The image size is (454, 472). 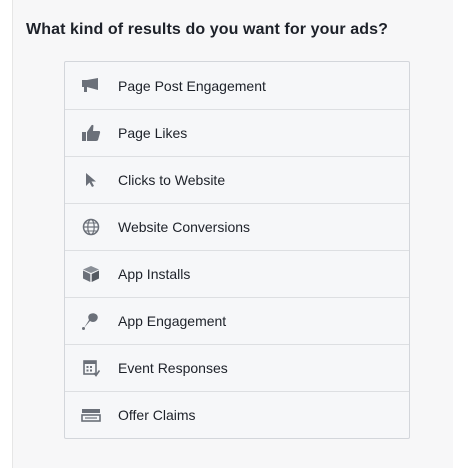 I want to click on offer-tag-icon, so click(x=91, y=415).